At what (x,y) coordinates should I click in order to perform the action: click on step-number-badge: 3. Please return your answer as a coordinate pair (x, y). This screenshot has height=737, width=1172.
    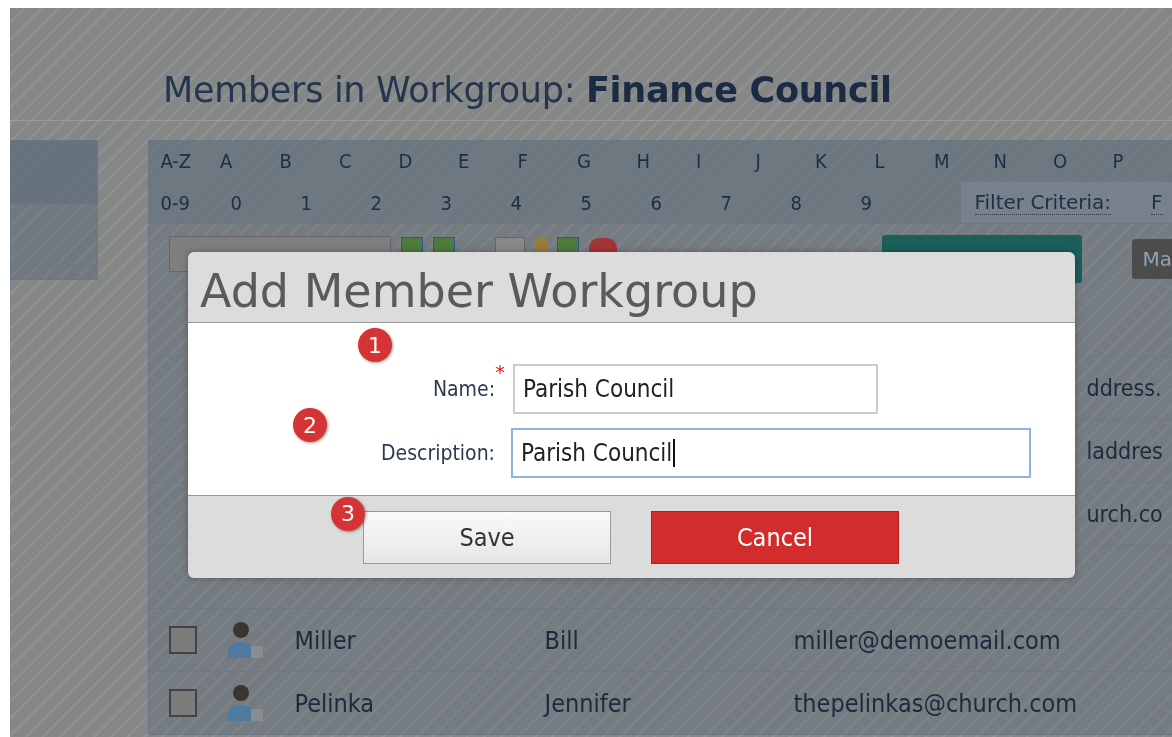
    Looking at the image, I should click on (348, 513).